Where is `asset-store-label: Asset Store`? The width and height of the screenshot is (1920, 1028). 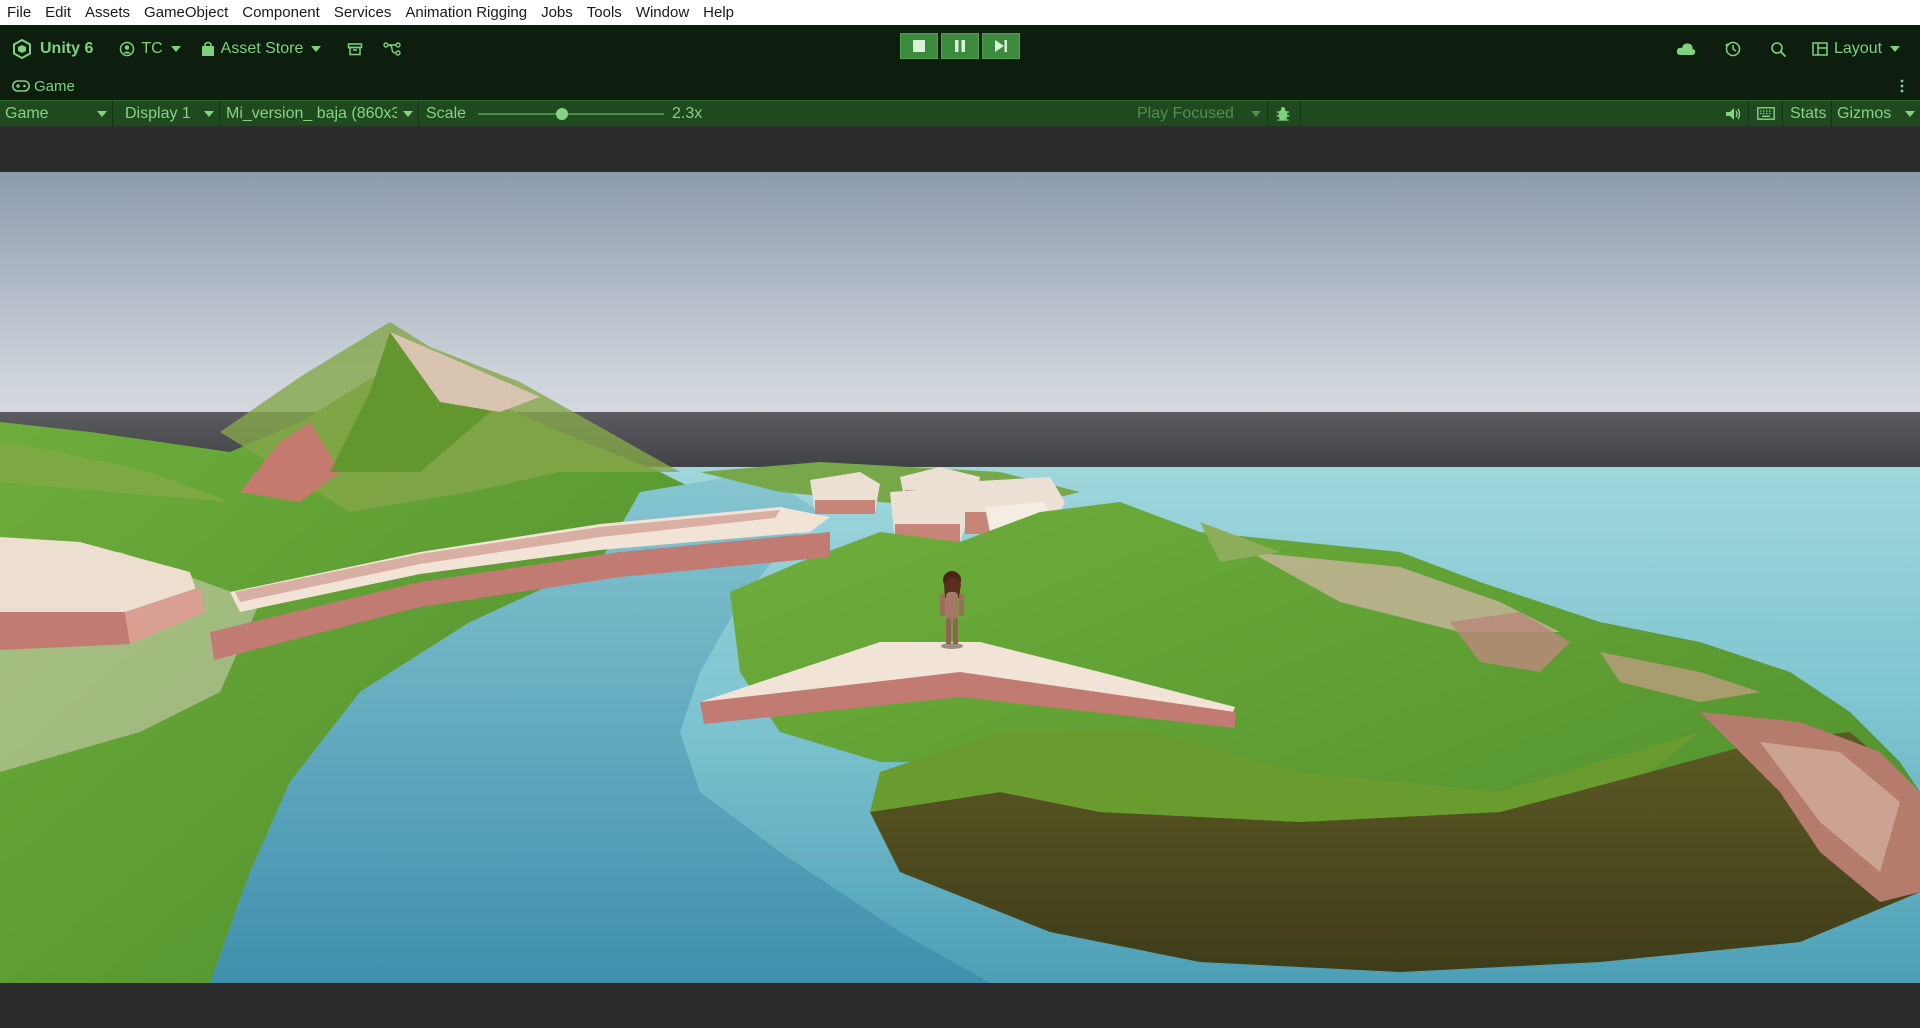
asset-store-label: Asset Store is located at coordinates (262, 48).